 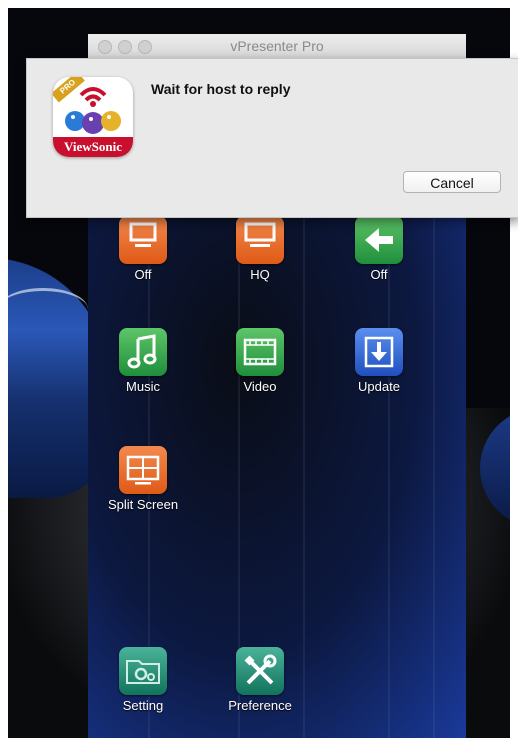 I want to click on window-title: vPresenter Pro, so click(x=277, y=46).